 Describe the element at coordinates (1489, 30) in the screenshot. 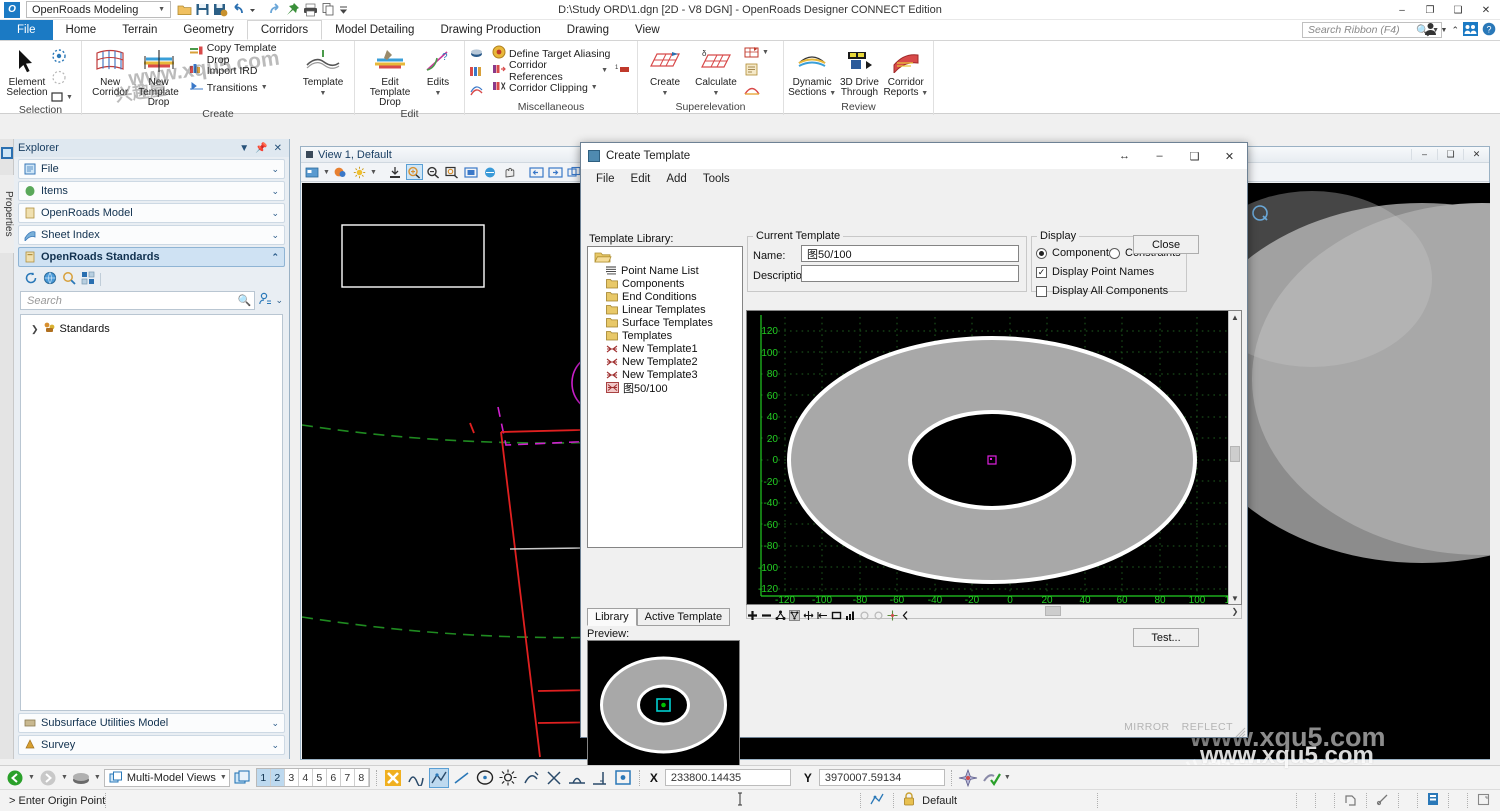

I see `help-icon: ?` at that location.